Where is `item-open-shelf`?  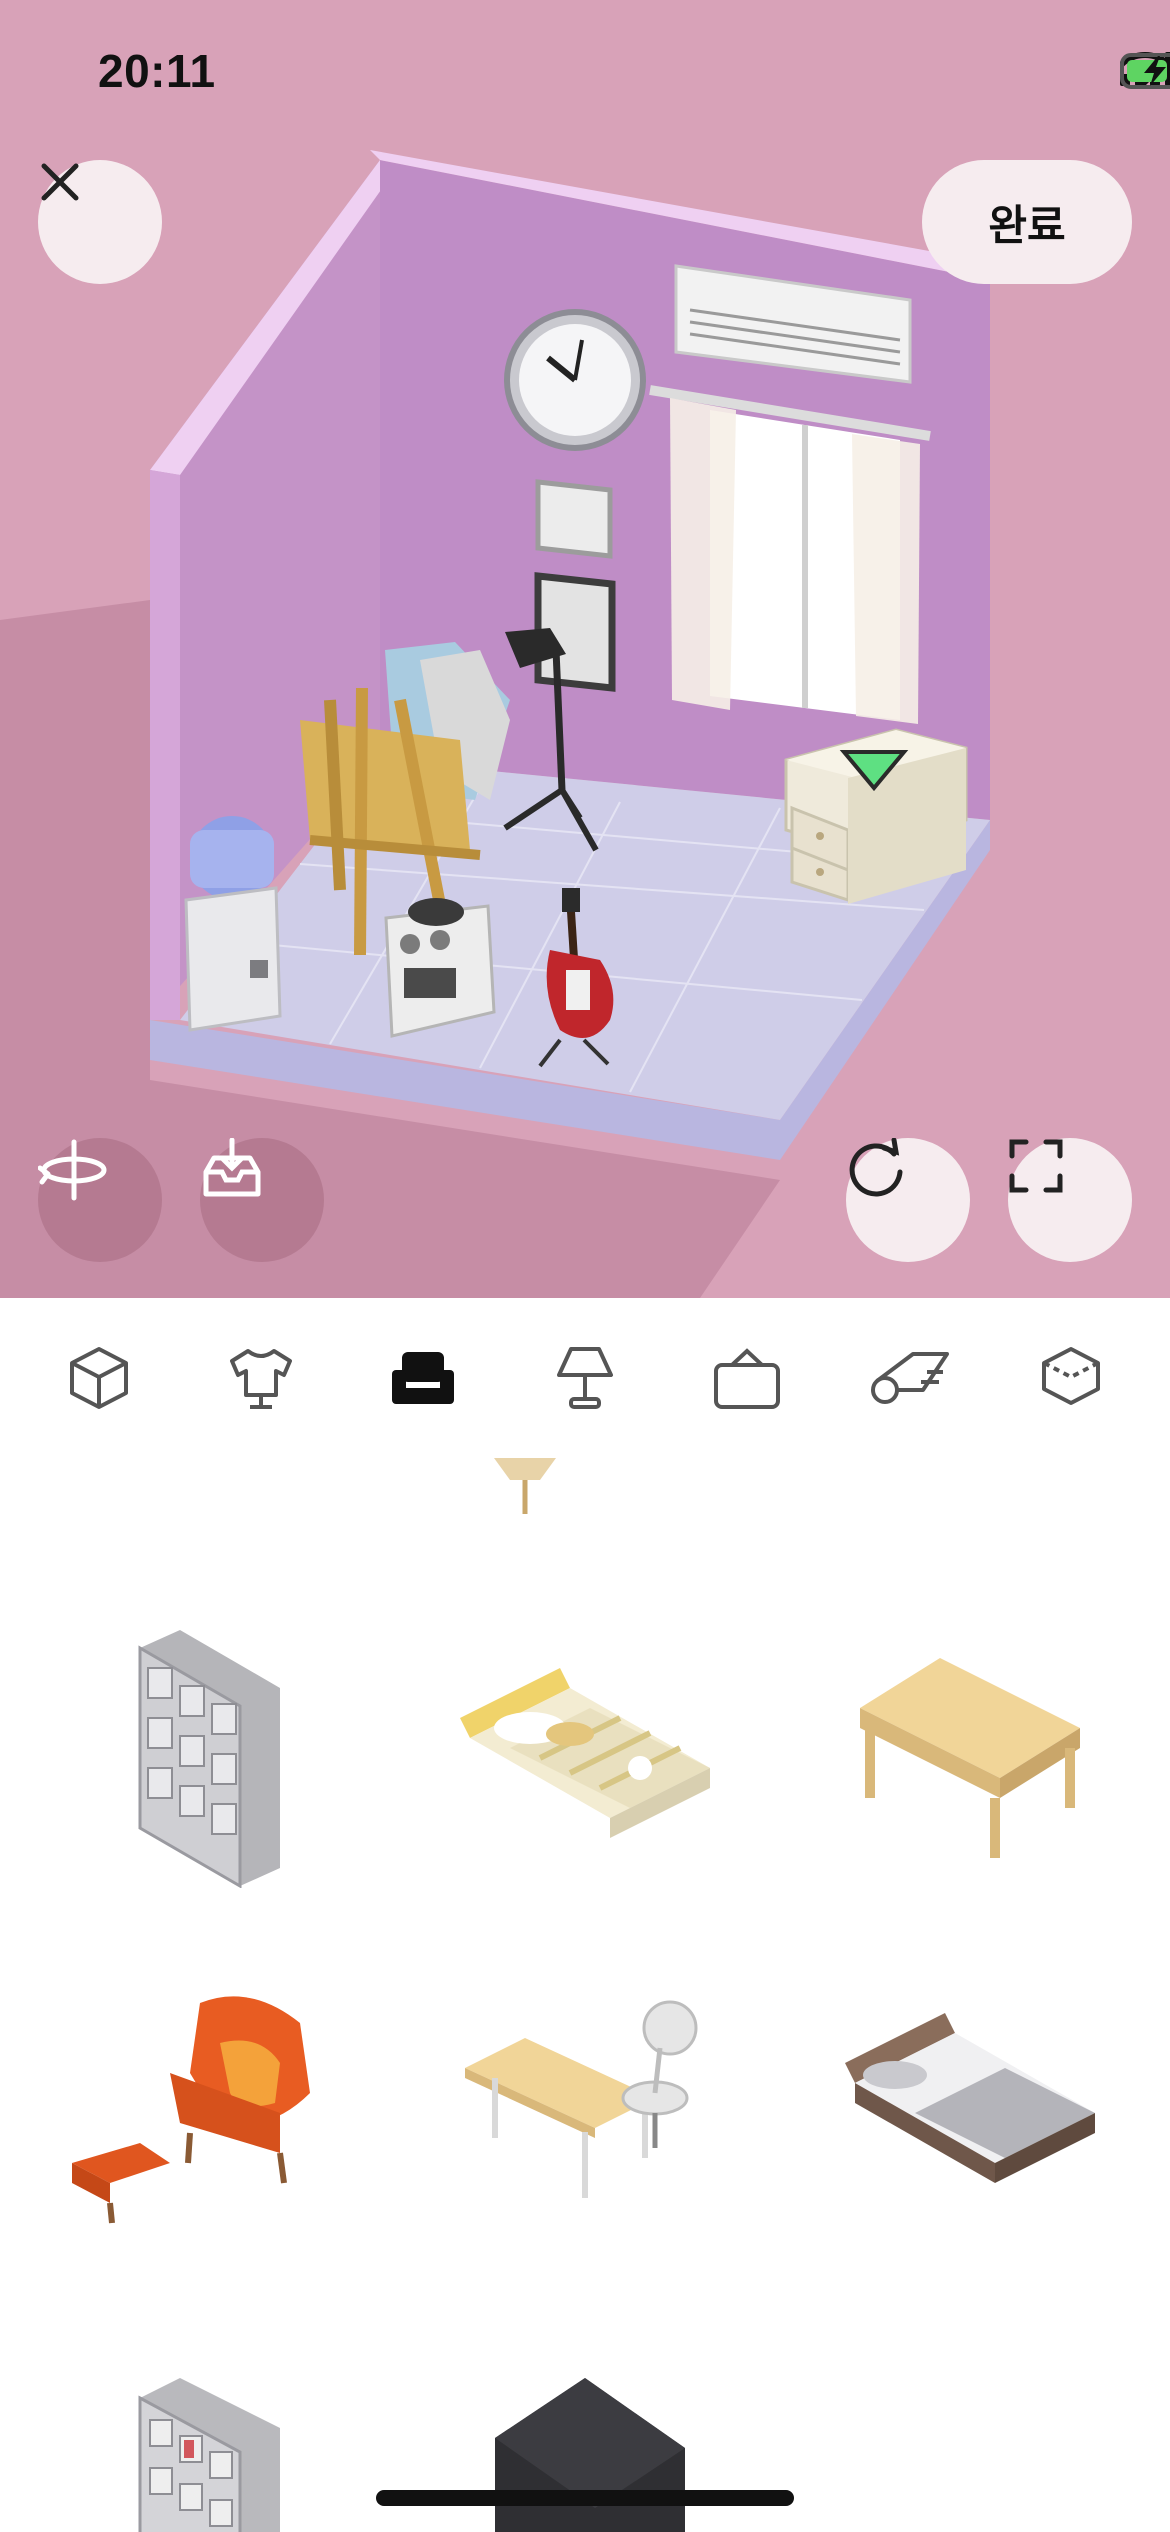 item-open-shelf is located at coordinates (210, 2425).